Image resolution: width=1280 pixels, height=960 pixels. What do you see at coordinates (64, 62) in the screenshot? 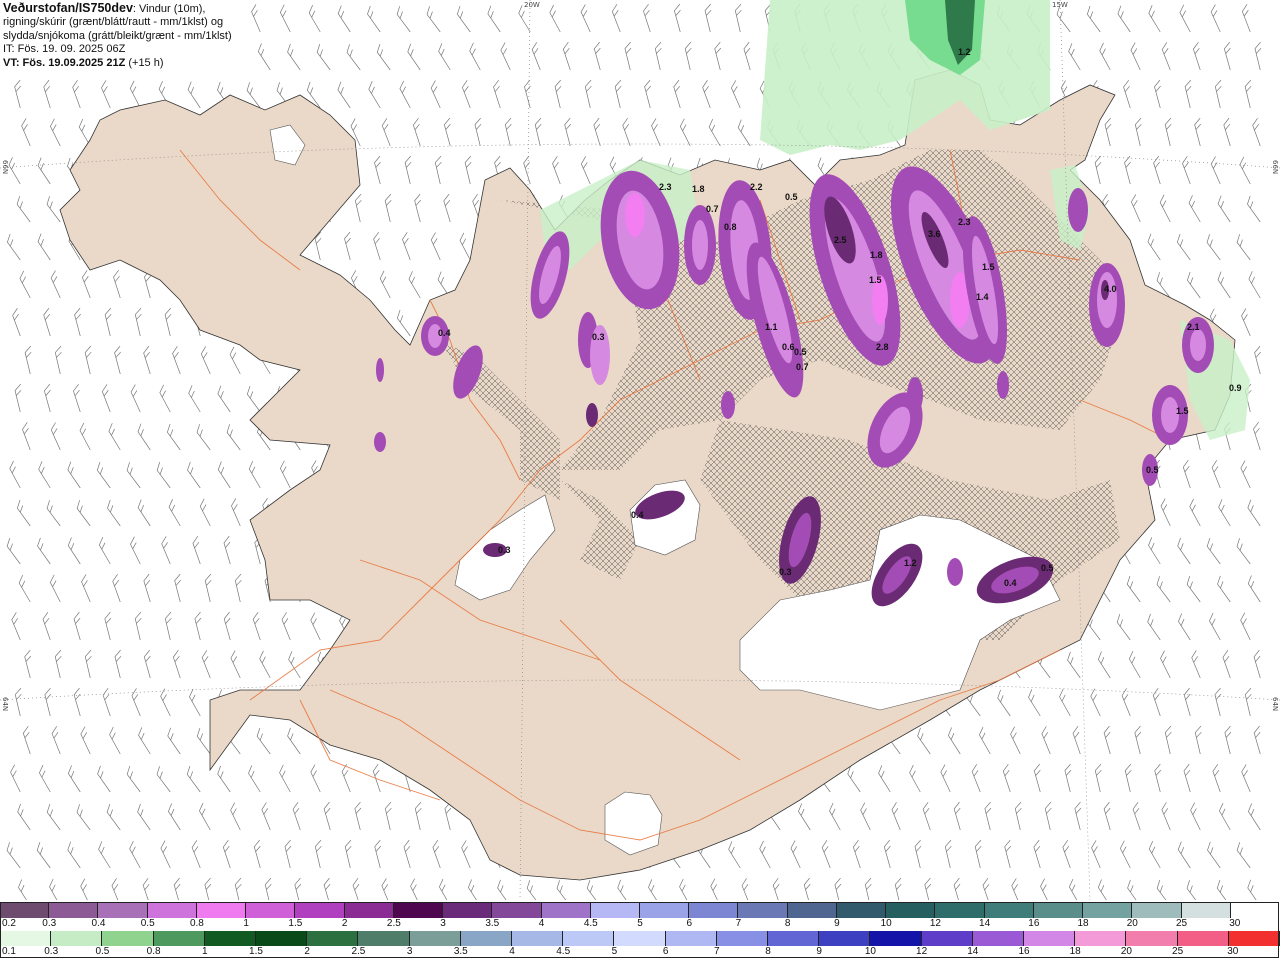
I see `valid-time: VT: Fös. 19.09.2025 21Z` at bounding box center [64, 62].